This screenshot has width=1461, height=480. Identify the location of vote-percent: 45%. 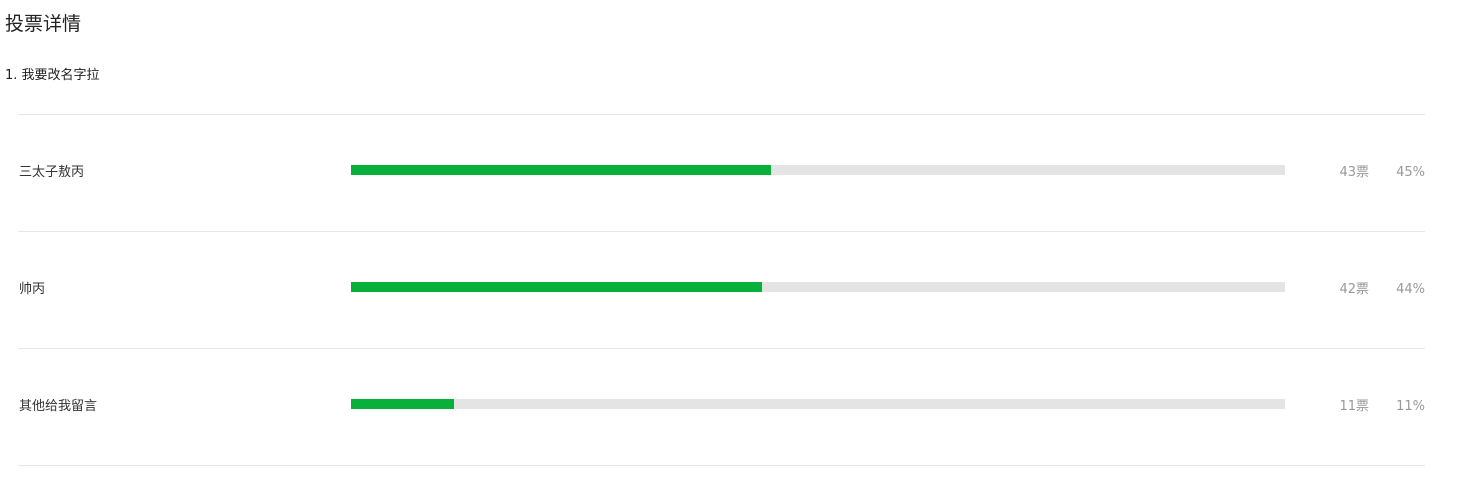
(1410, 172).